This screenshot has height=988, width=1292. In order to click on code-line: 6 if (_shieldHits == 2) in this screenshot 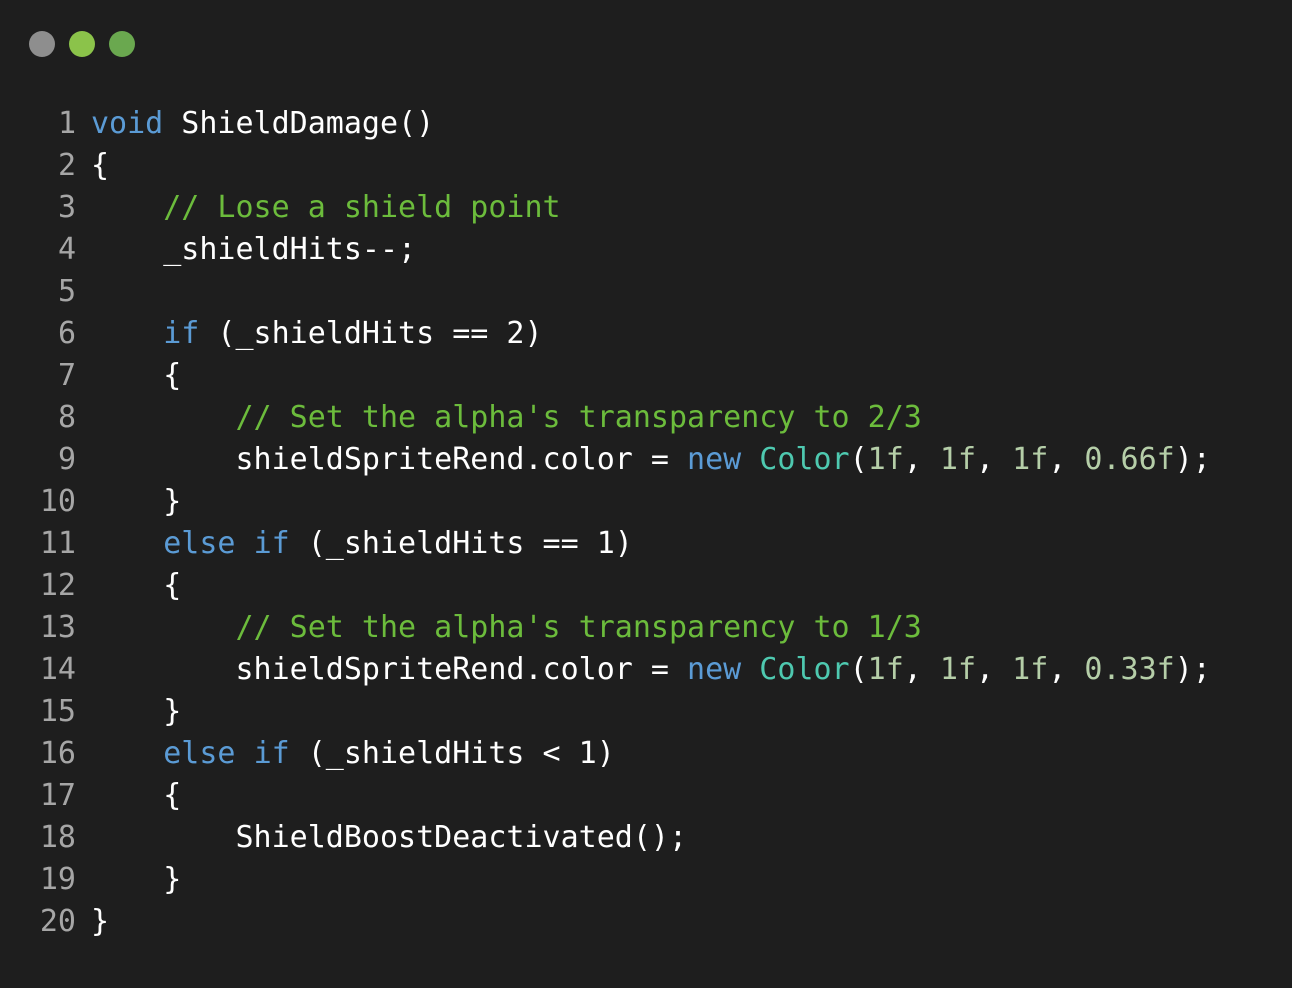, I will do `click(646, 334)`.